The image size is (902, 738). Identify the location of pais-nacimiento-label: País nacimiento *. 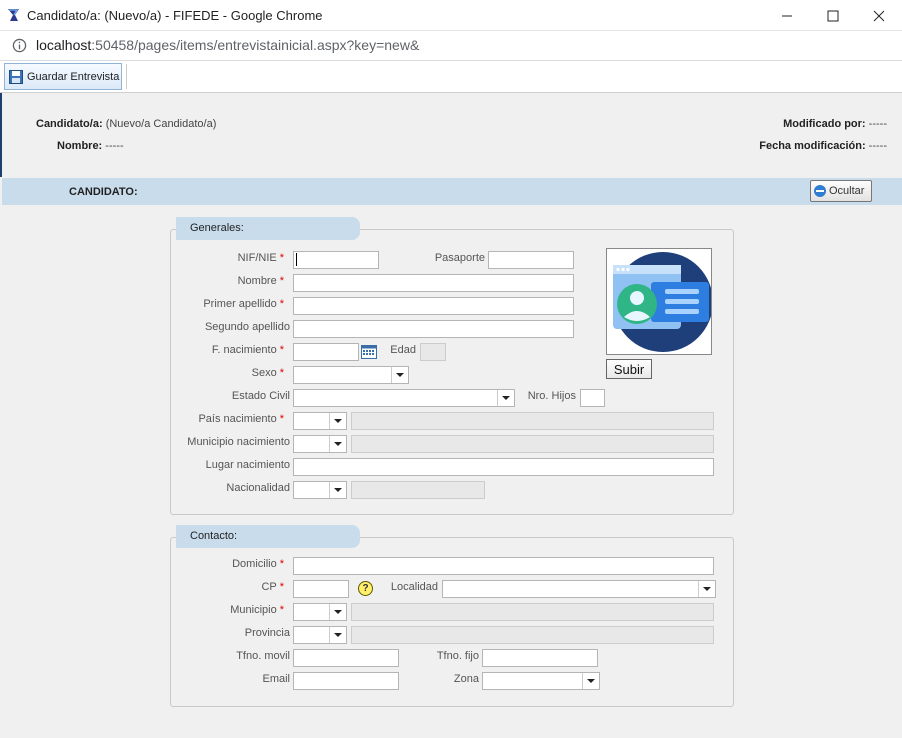
(241, 419).